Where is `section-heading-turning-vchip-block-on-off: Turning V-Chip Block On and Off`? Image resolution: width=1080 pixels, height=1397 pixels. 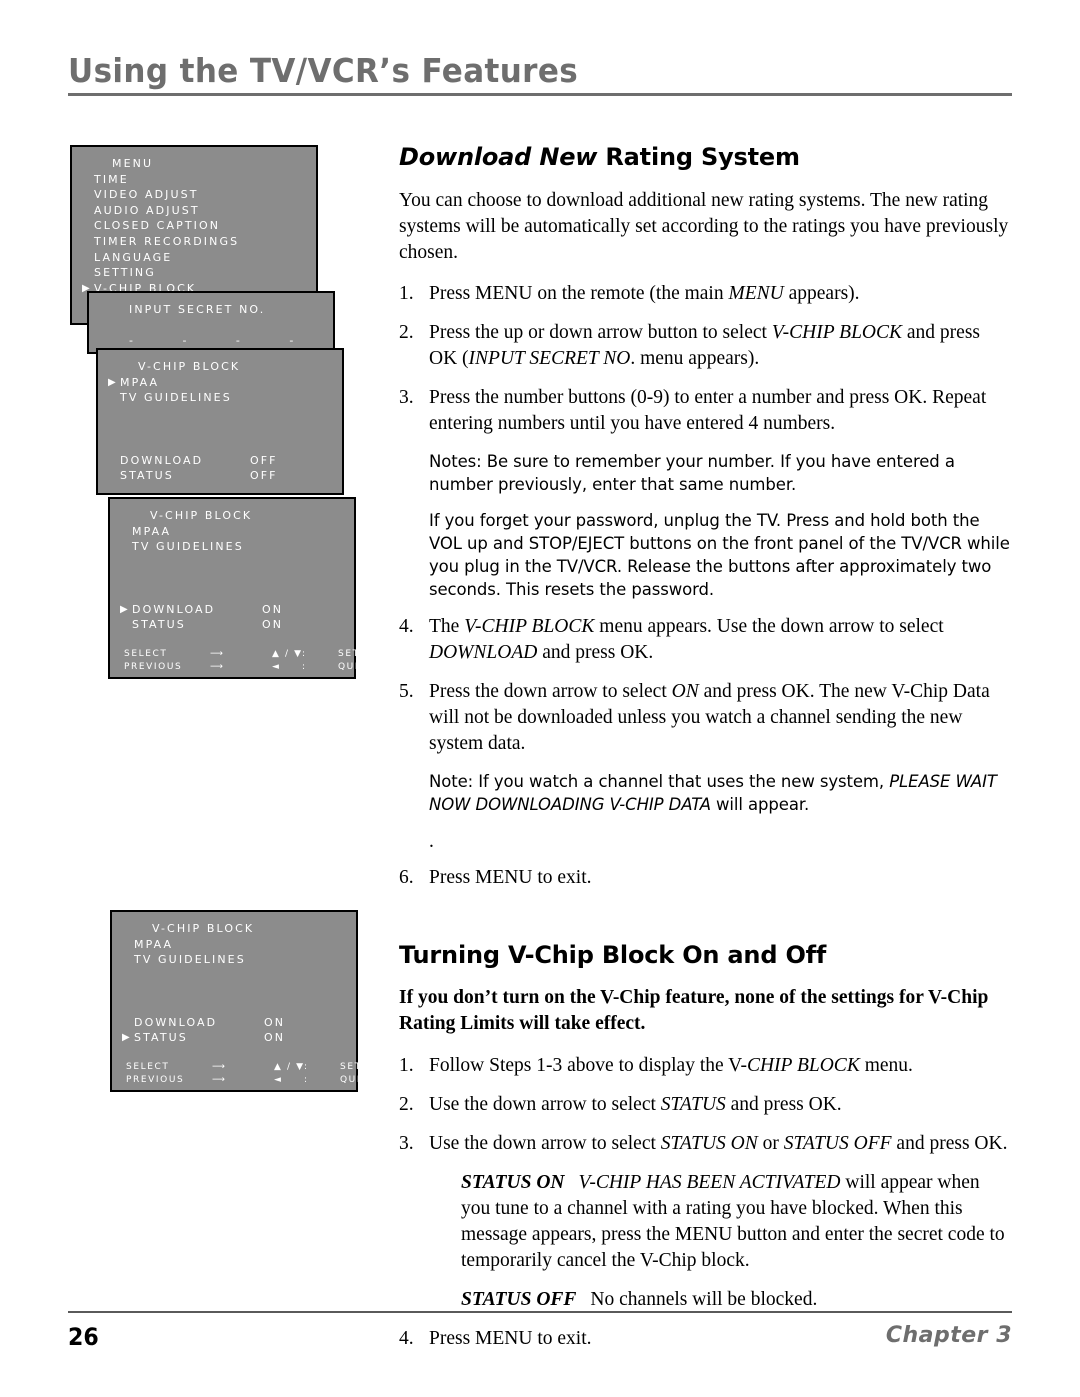
section-heading-turning-vchip-block-on-off: Turning V-Chip Block On and Off is located at coordinates (613, 955).